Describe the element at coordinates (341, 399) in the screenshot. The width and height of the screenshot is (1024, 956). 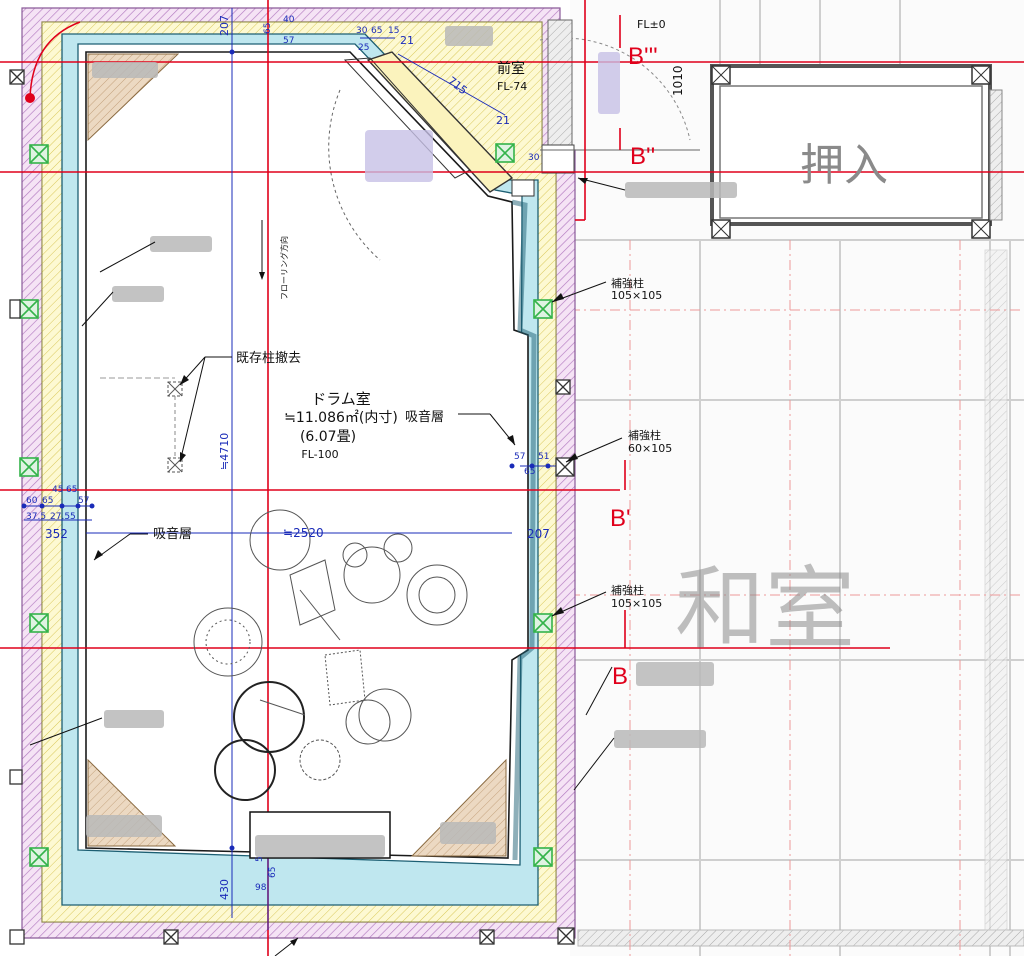
I see `room-name-drum: ドラム室` at that location.